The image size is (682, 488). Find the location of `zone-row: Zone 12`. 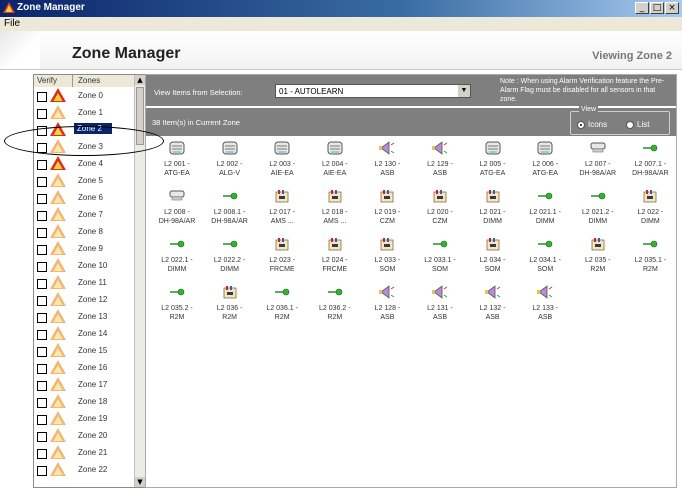

zone-row: Zone 12 is located at coordinates (84, 300).